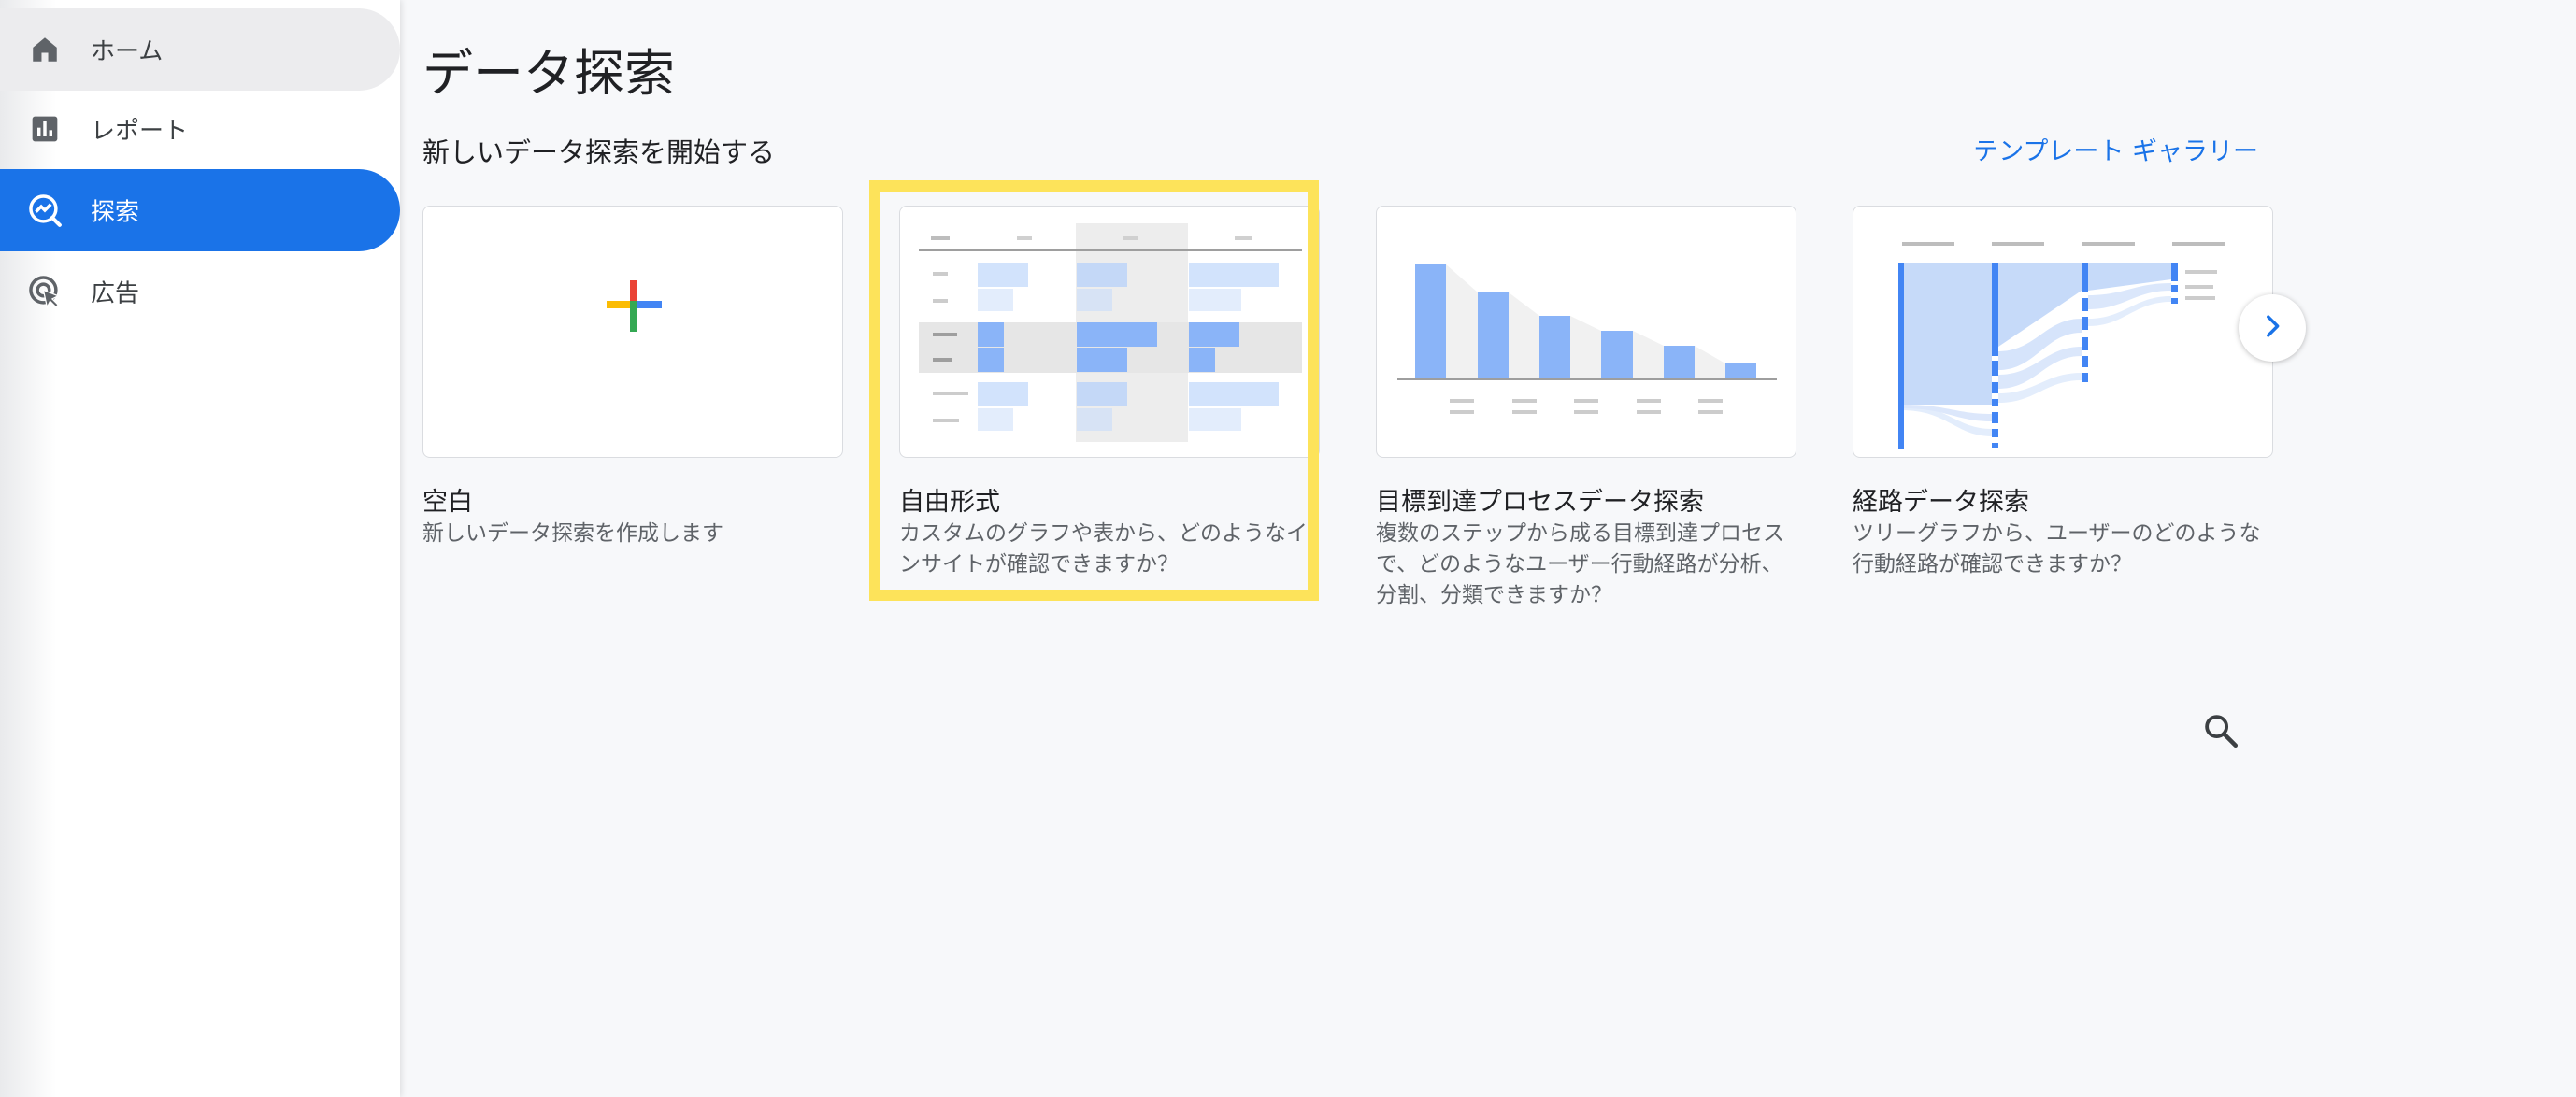 The width and height of the screenshot is (2576, 1097). What do you see at coordinates (949, 502) in the screenshot?
I see `card-title: 自由形式` at bounding box center [949, 502].